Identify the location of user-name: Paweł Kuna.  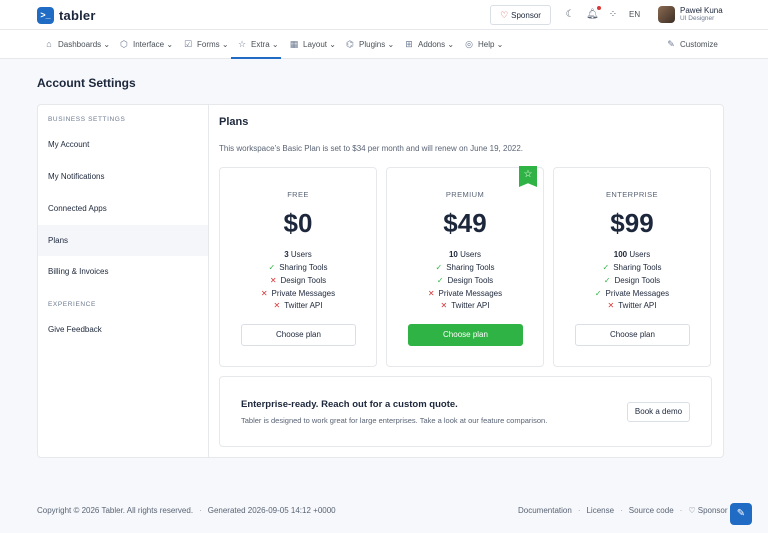
(701, 10).